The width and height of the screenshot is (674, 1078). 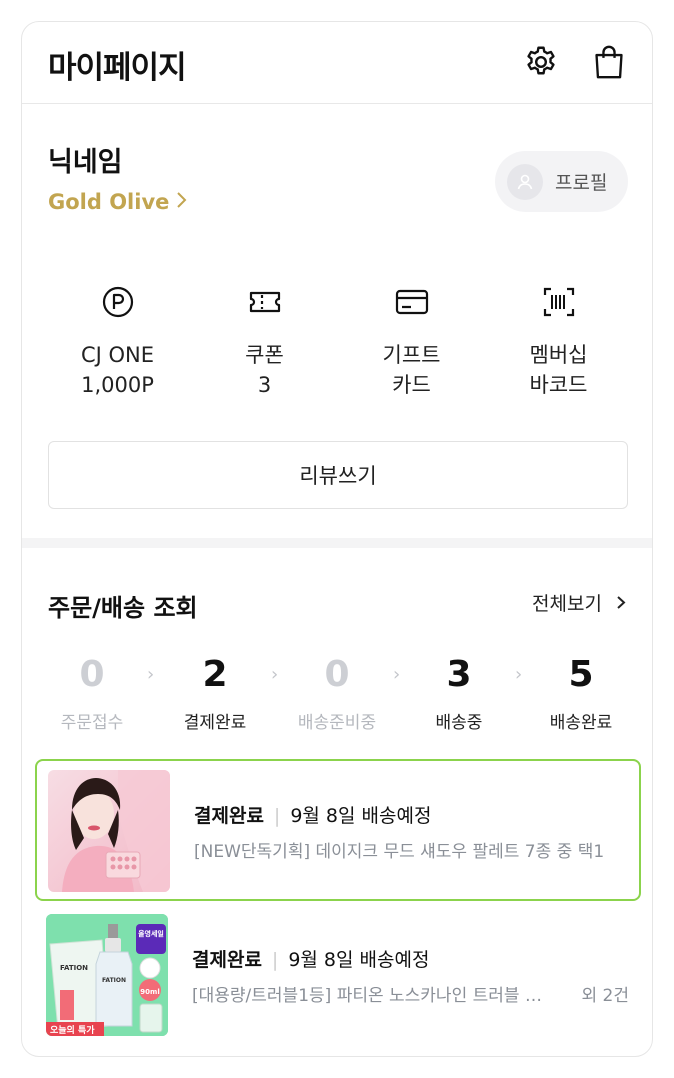 I want to click on quick-item-label: CJ ONE, so click(x=117, y=355).